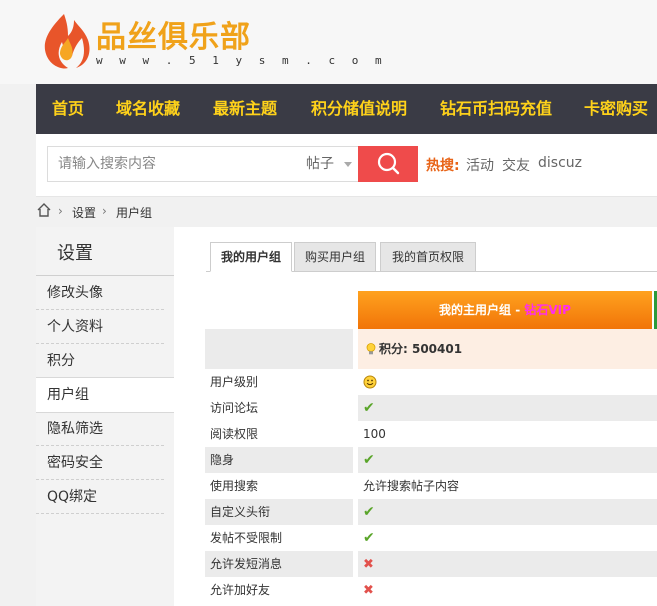 The image size is (657, 606). What do you see at coordinates (105, 429) in the screenshot?
I see `sidebar-item-privacy: 隐私筛选` at bounding box center [105, 429].